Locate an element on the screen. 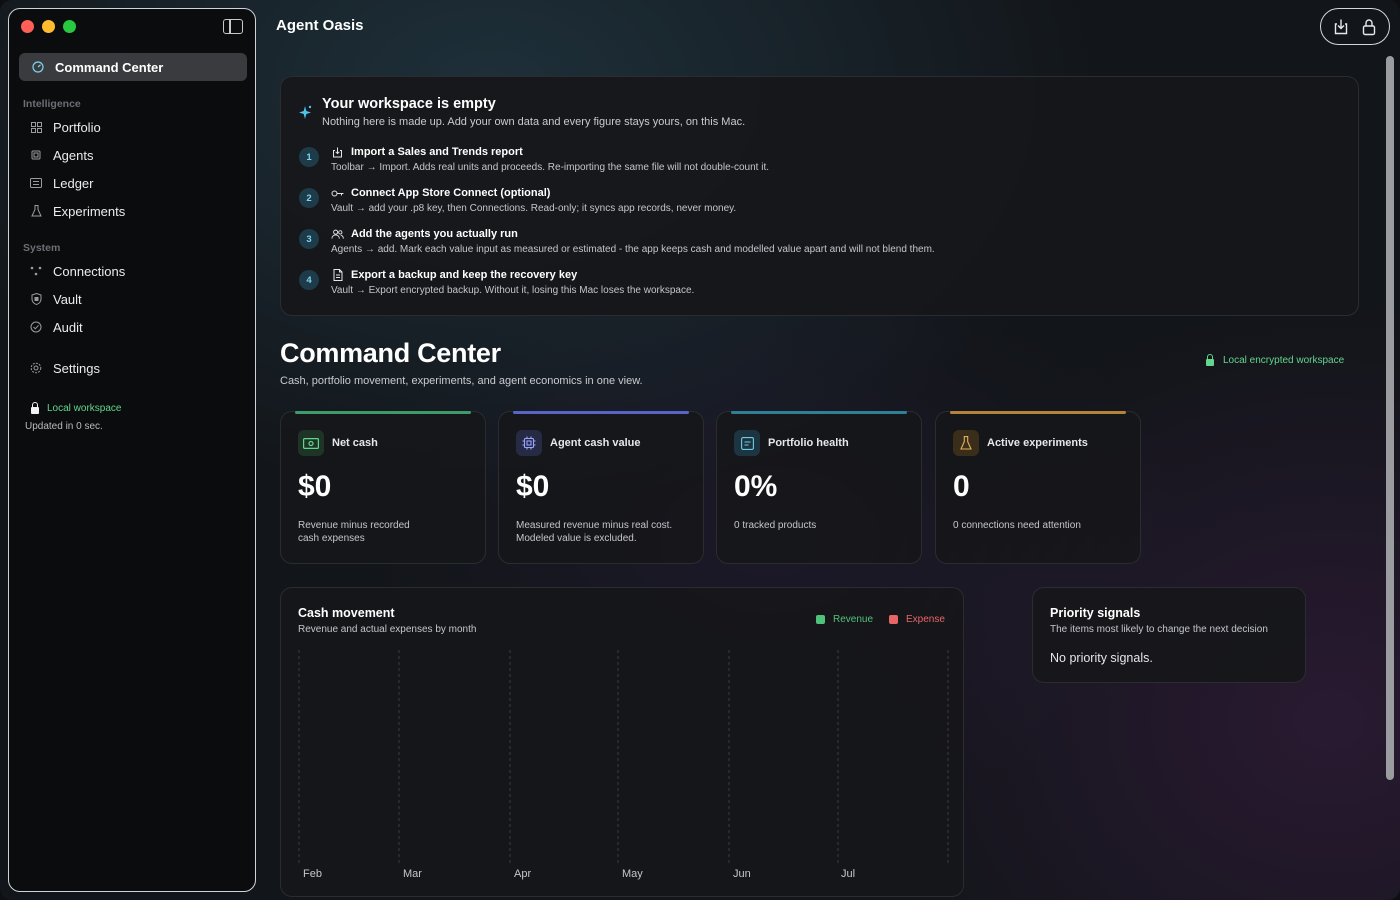 This screenshot has width=1400, height=900. local-workspace-status: Local workspace is located at coordinates (76, 407).